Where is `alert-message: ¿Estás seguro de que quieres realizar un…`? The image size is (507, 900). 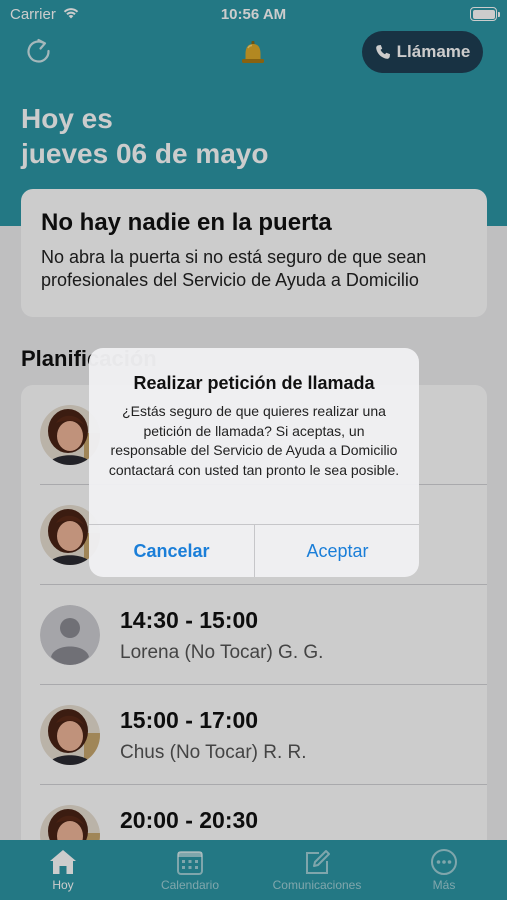
alert-message: ¿Estás seguro de que quieres realizar un… is located at coordinates (254, 440).